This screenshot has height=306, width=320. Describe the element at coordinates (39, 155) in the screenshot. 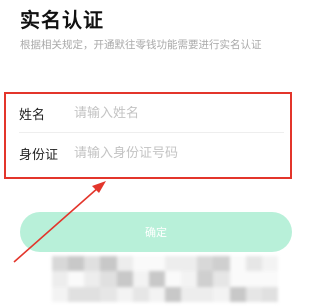

I see `id-label: 身份证` at that location.